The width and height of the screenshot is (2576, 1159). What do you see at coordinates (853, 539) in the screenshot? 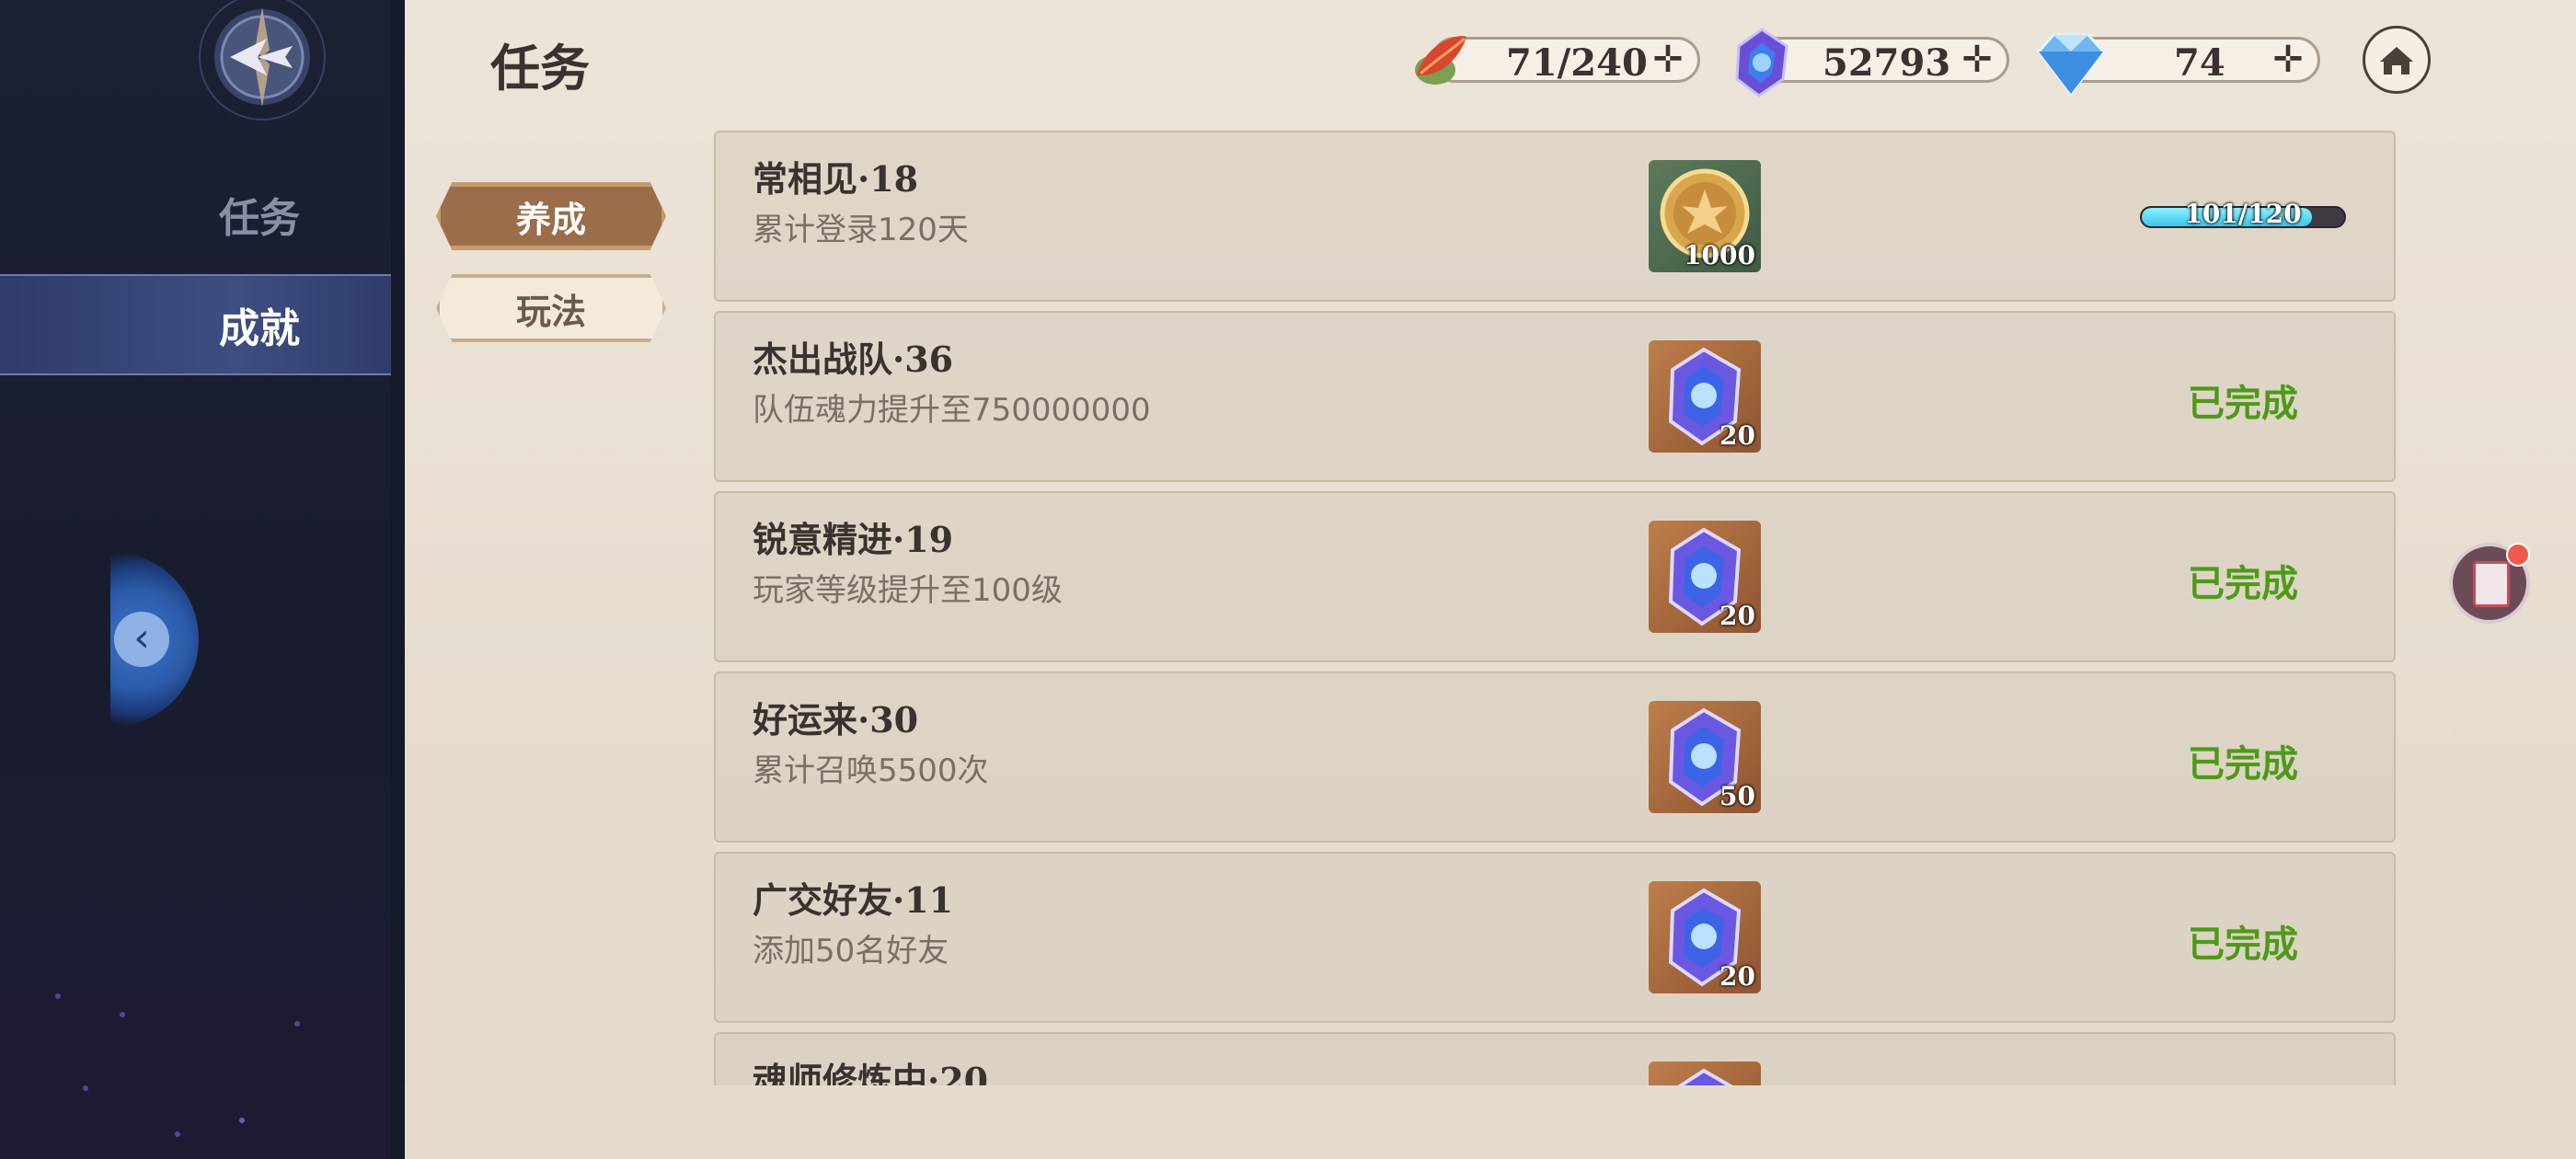
I see `achievement-title: 锐意精进·19` at bounding box center [853, 539].